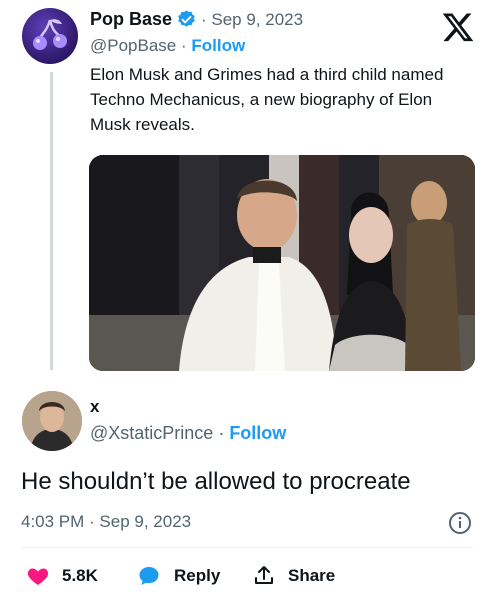 The height and width of the screenshot is (600, 491). I want to click on like-count: 5.8K, so click(80, 575).